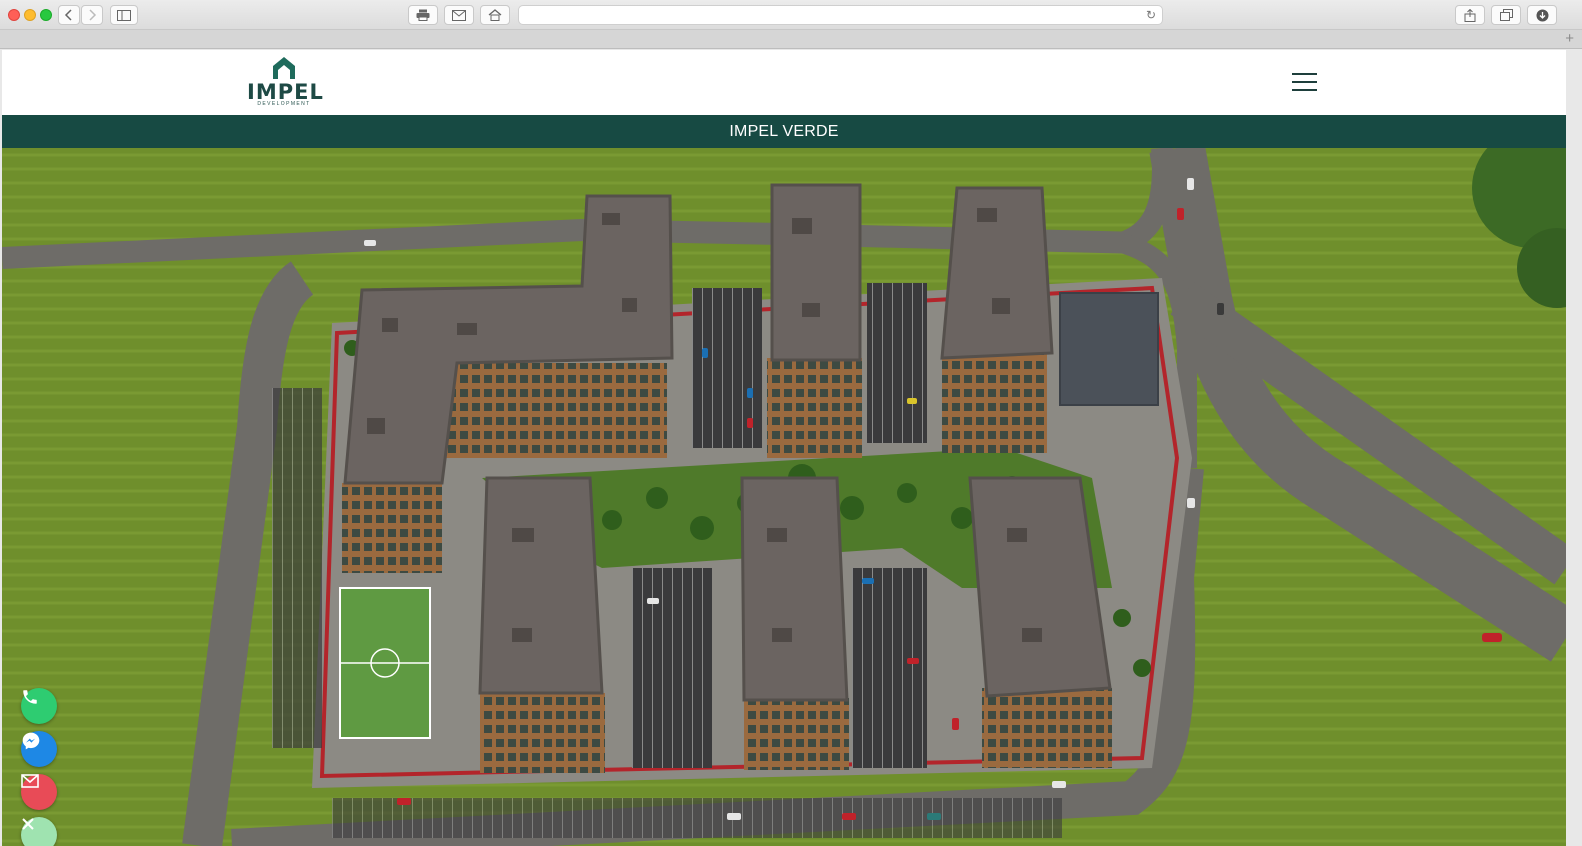 The width and height of the screenshot is (1582, 846). What do you see at coordinates (840, 15) in the screenshot?
I see `address-bar: ↻` at bounding box center [840, 15].